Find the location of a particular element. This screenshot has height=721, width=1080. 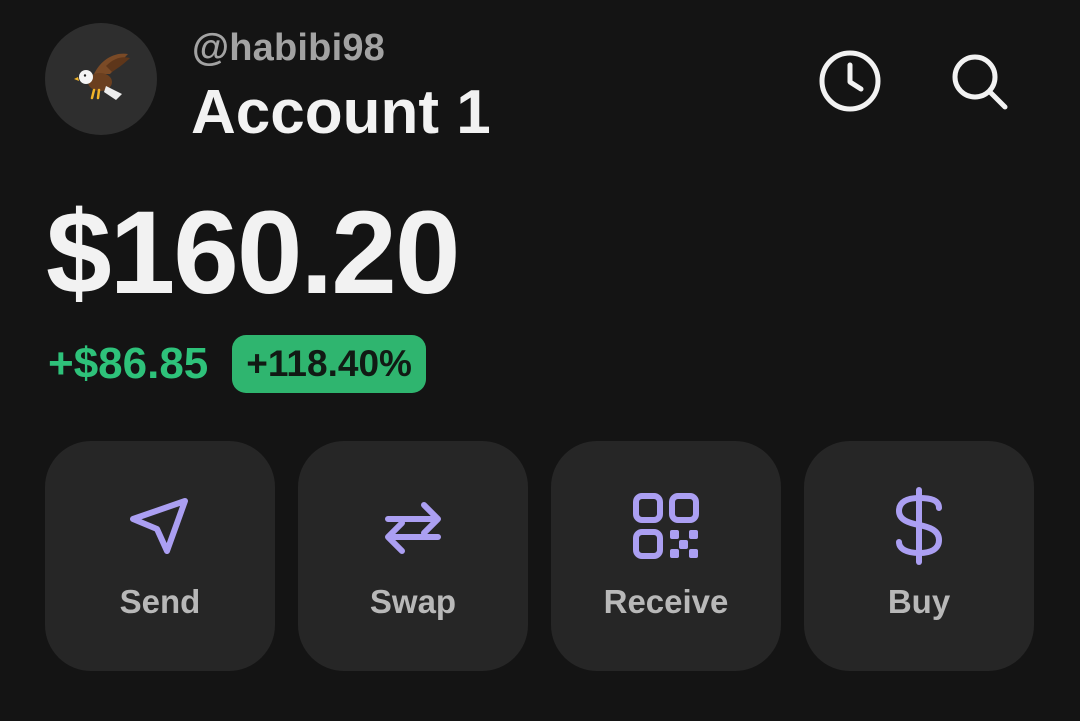

account-name: Account 1 is located at coordinates (341, 113).